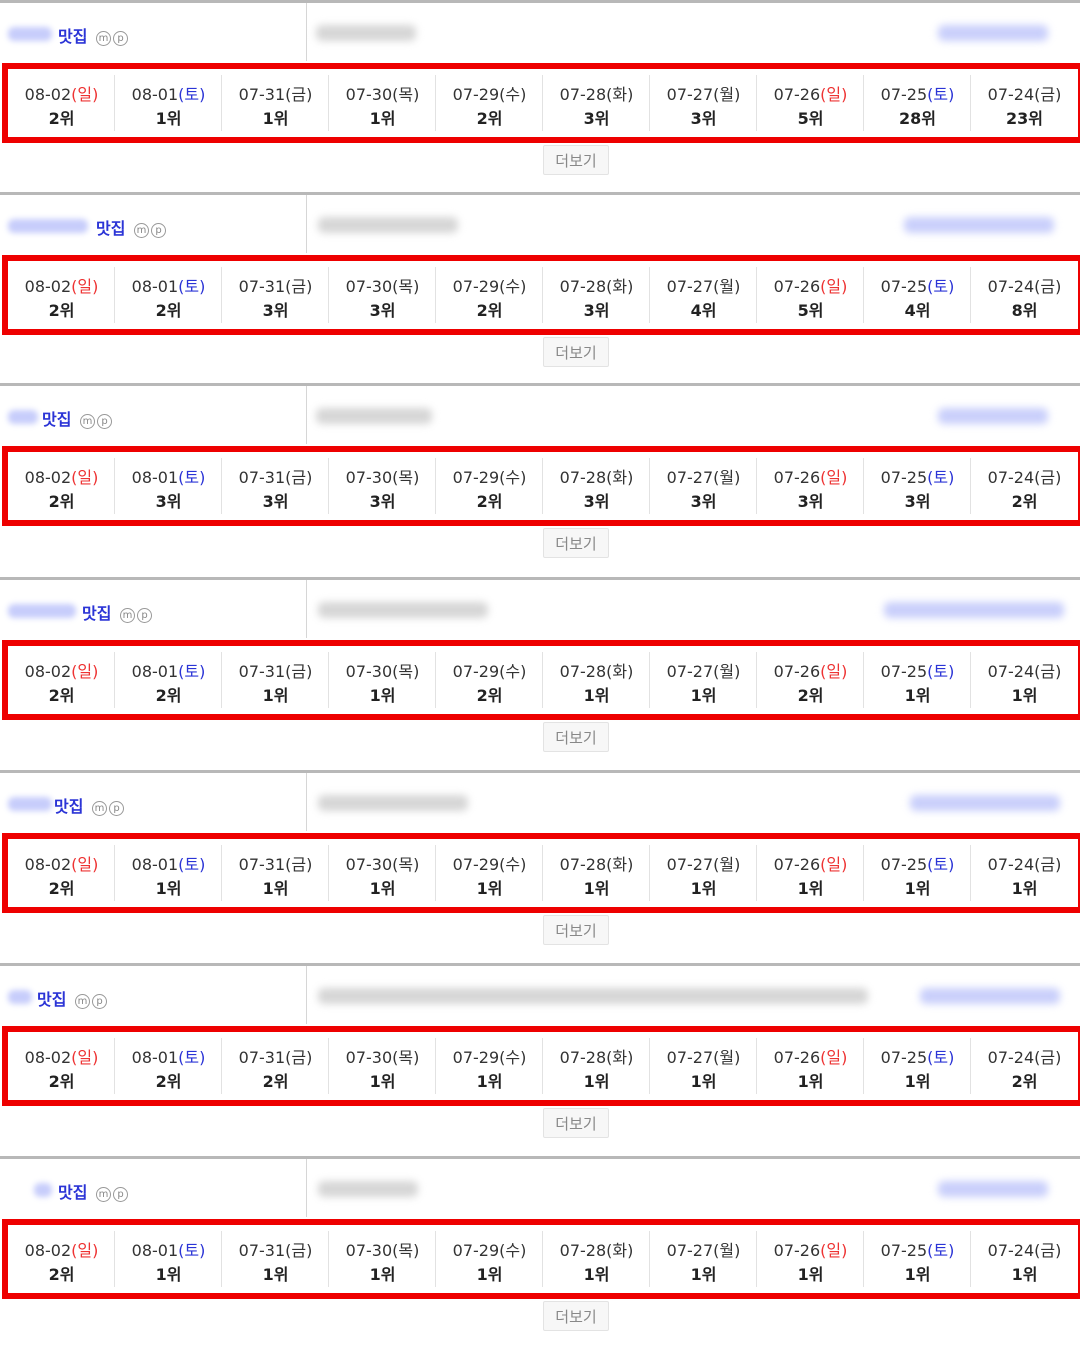 This screenshot has width=1080, height=1350. I want to click on mobile-pc-icons: mp, so click(97, 419).